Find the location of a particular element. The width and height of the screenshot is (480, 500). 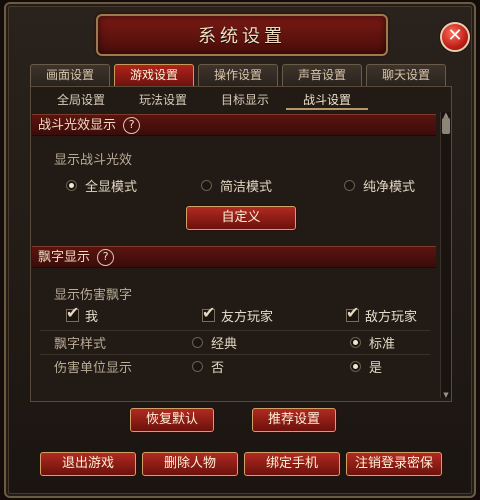

scroll-down-icon: ▼ is located at coordinates (446, 395).